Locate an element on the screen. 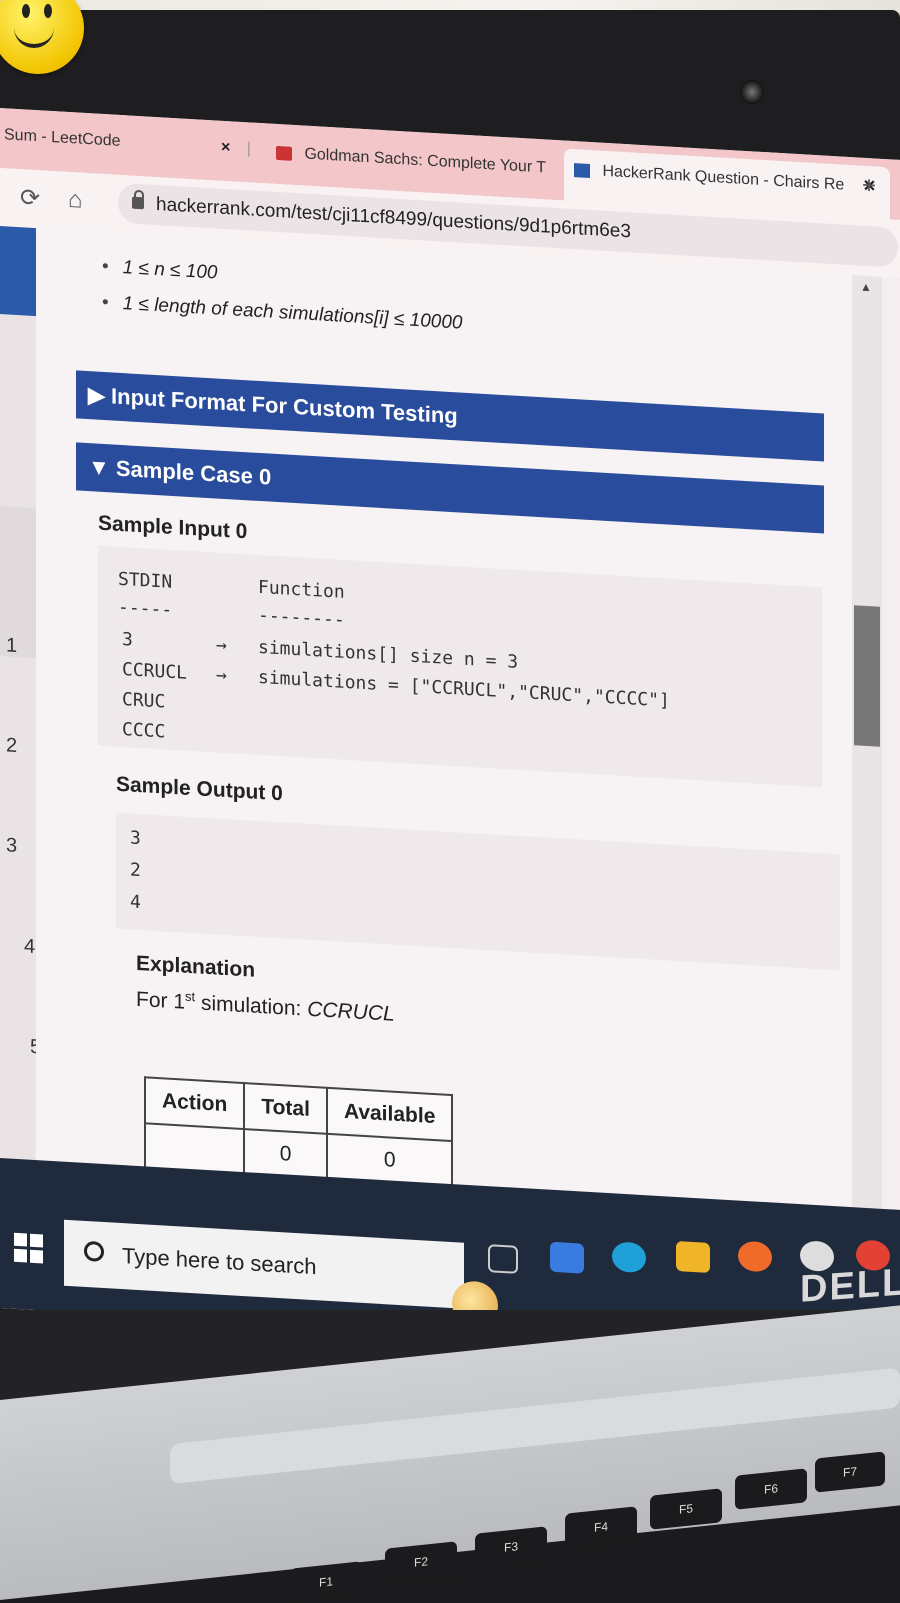 This screenshot has height=1603, width=900. tab-label: Goldman Sachs: Complete Your T is located at coordinates (425, 161).